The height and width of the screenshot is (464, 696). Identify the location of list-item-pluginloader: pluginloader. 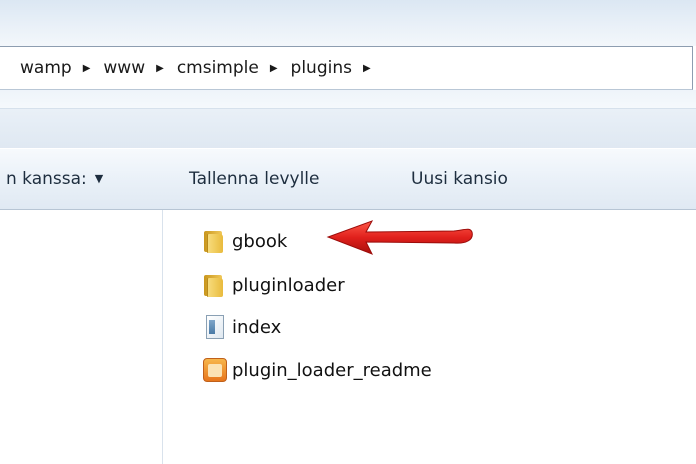
(271, 285).